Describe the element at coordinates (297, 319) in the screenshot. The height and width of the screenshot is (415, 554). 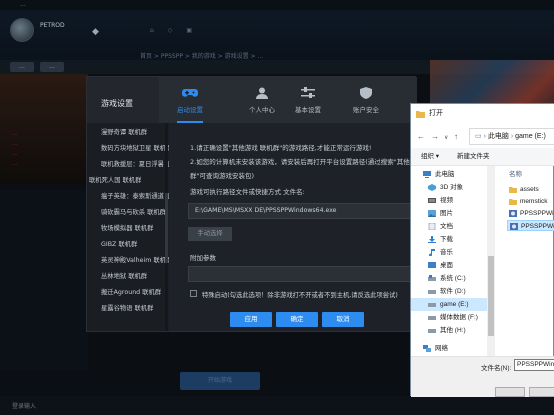
I see `ok-button: 确定` at that location.